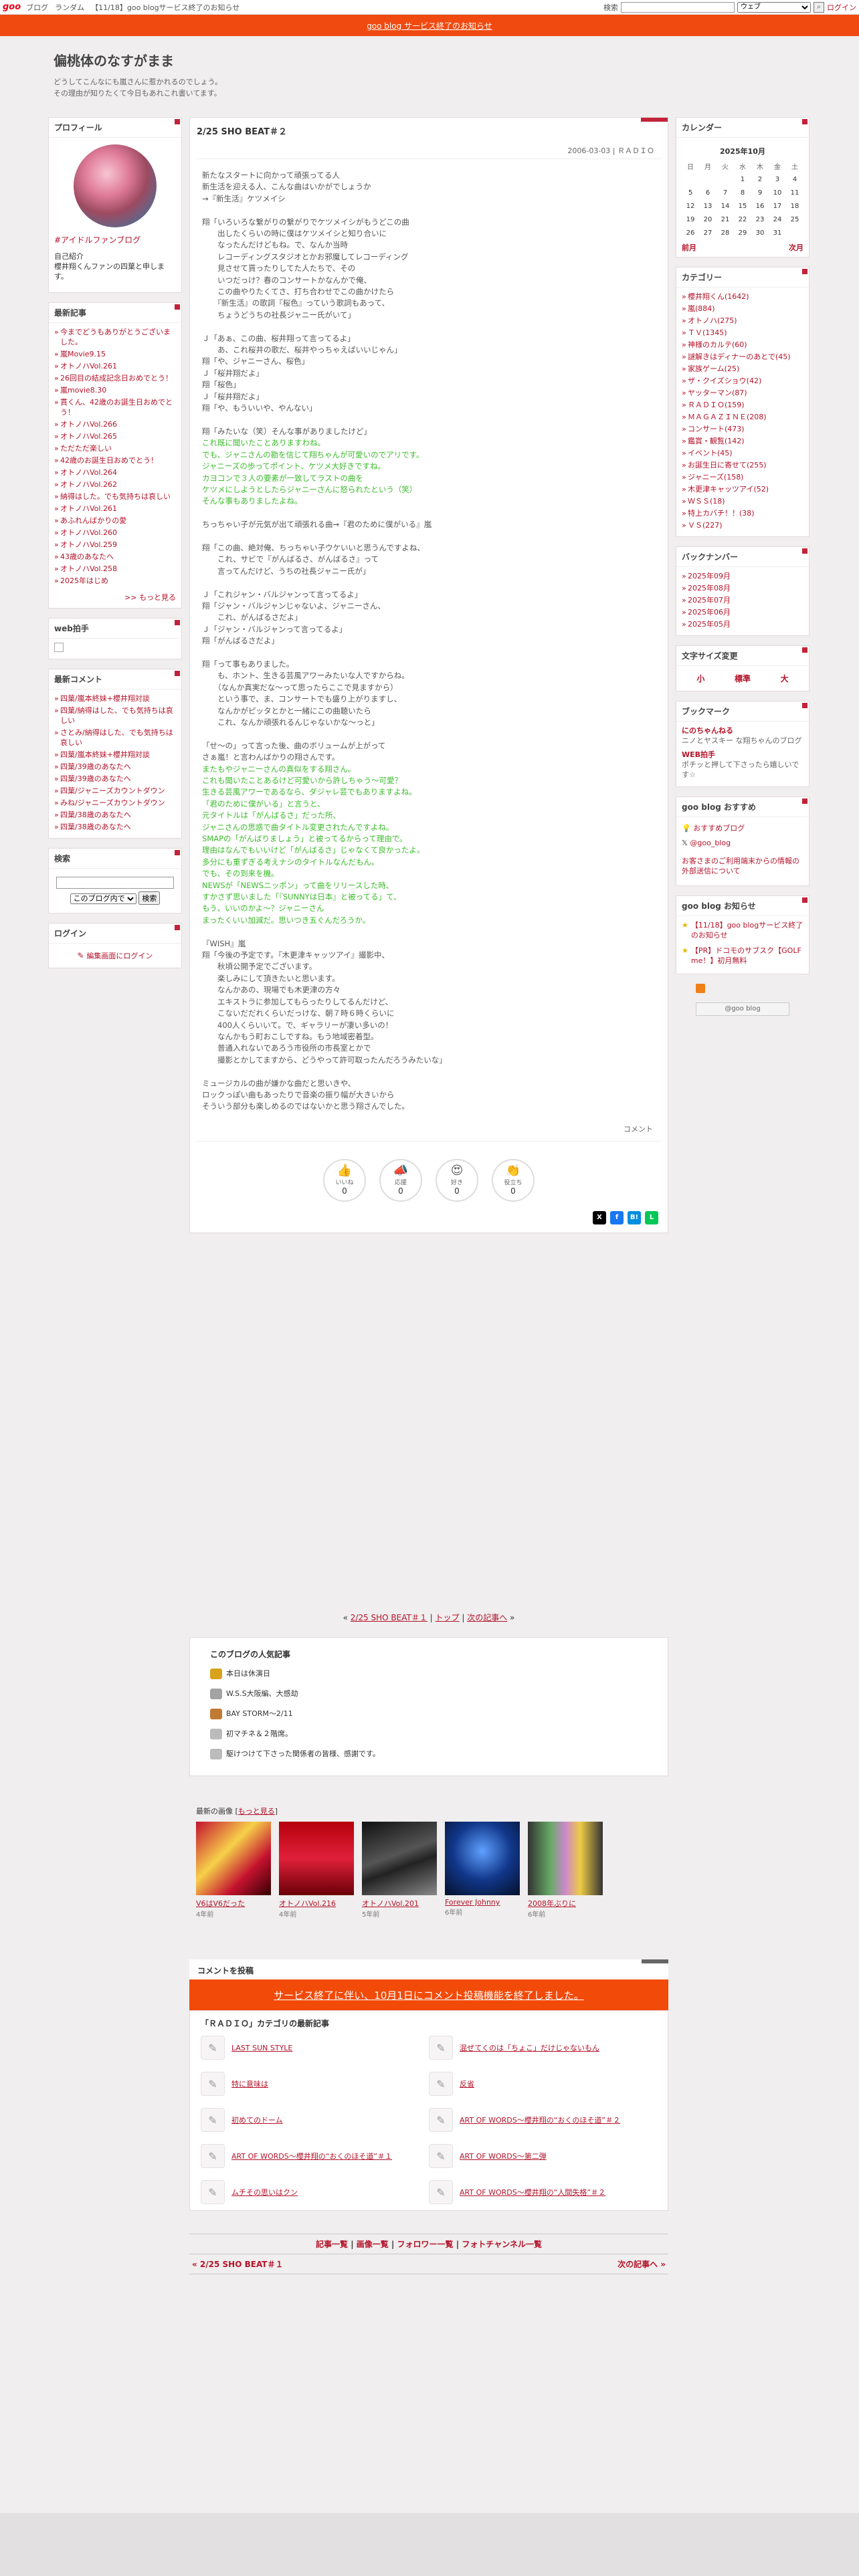  What do you see at coordinates (502, 2244) in the screenshot?
I see `footer-nav-link: フォトチャンネル一覧` at bounding box center [502, 2244].